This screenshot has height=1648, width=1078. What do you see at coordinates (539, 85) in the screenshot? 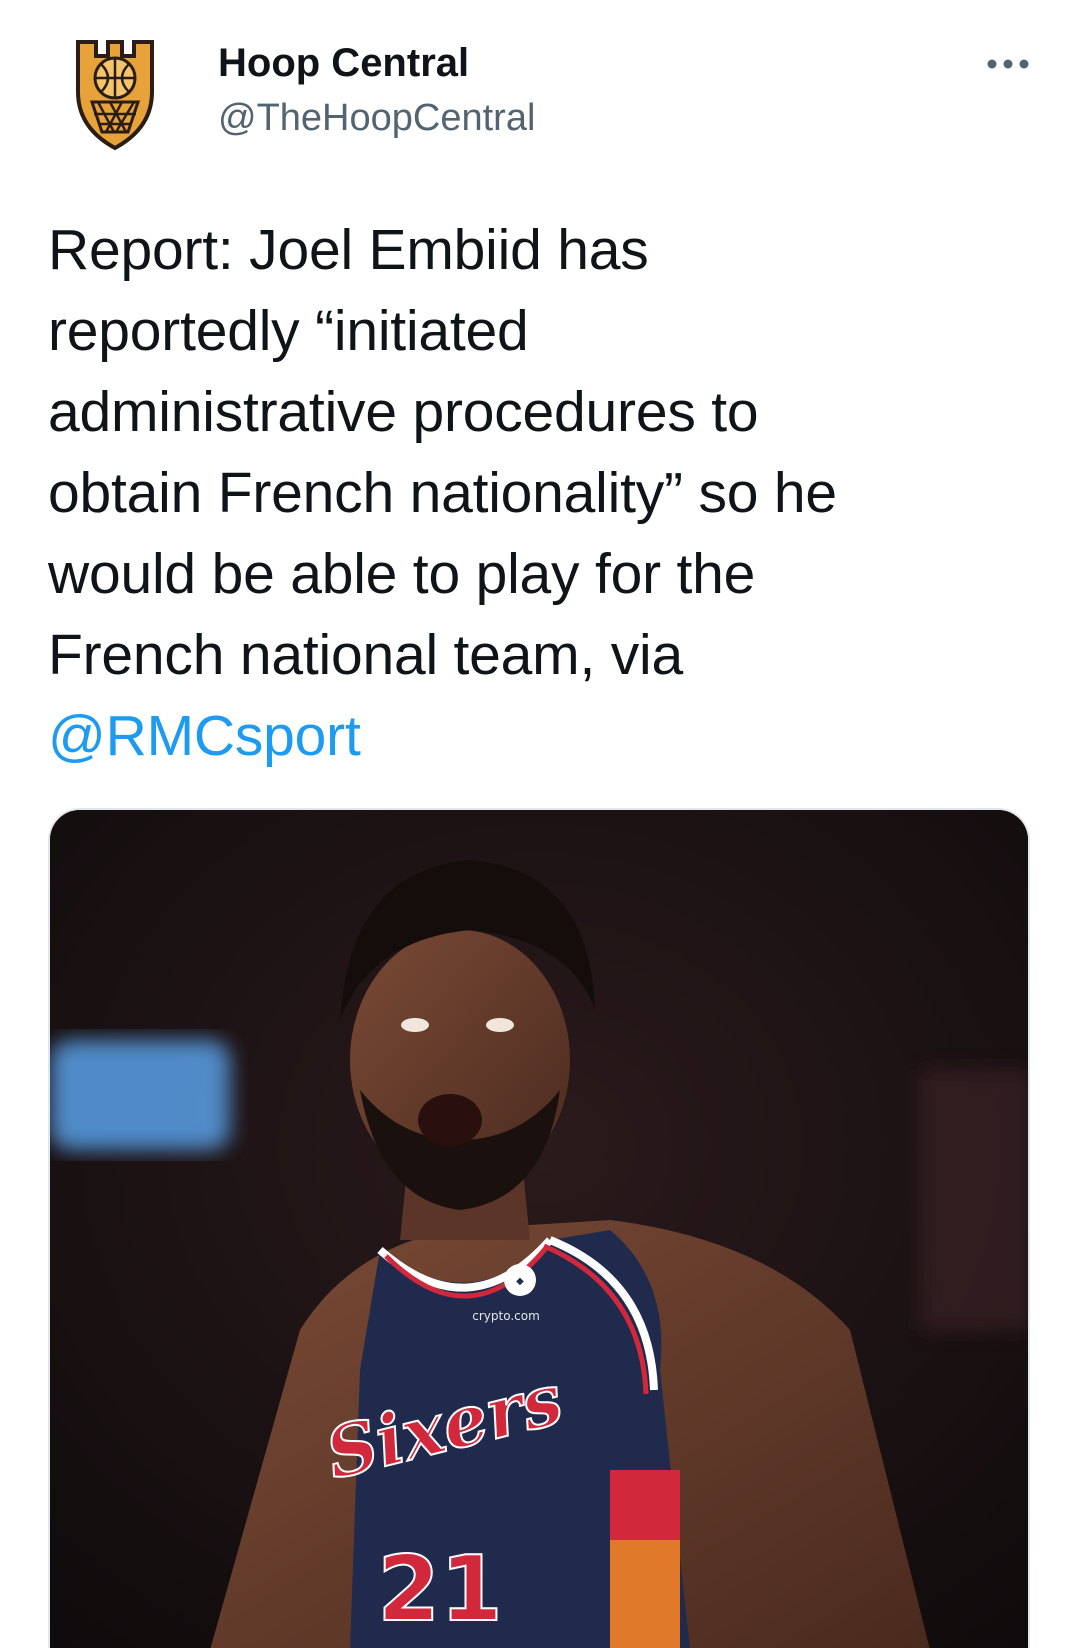
I see `tweet-header: Hoop Central @TheHoopCentral` at bounding box center [539, 85].